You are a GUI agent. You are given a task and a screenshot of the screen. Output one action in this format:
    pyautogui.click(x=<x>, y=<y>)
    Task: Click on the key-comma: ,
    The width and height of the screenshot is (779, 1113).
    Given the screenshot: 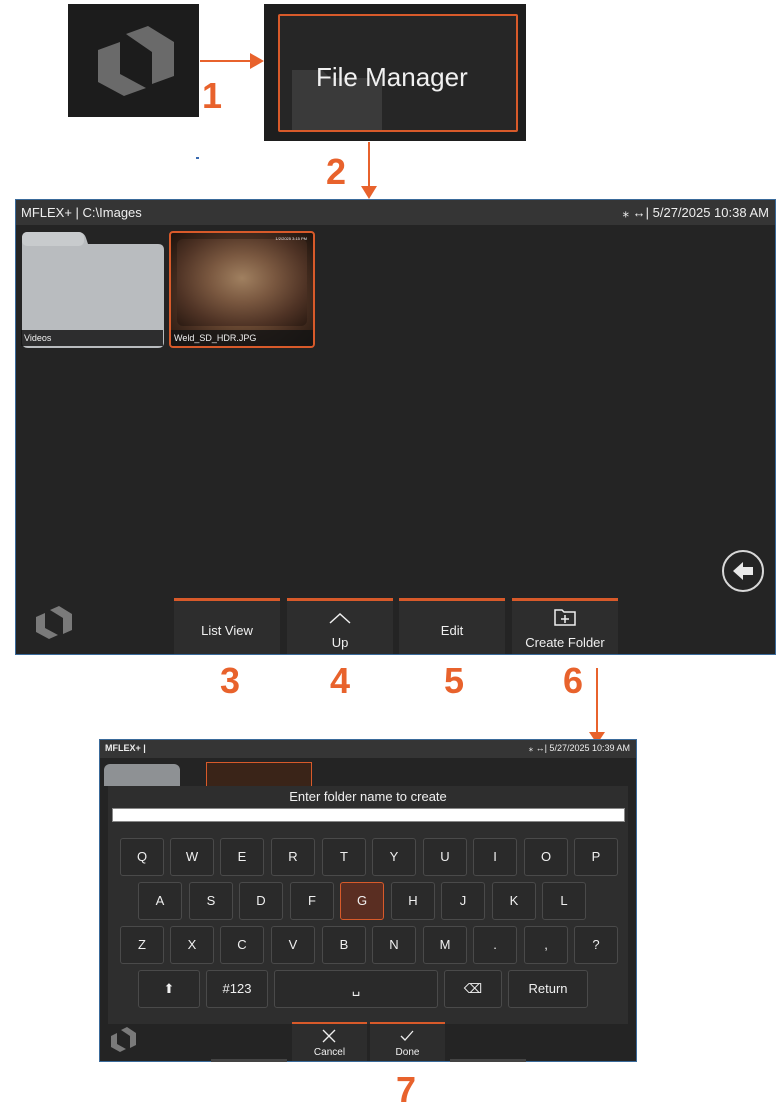 What is the action you would take?
    pyautogui.click(x=546, y=945)
    